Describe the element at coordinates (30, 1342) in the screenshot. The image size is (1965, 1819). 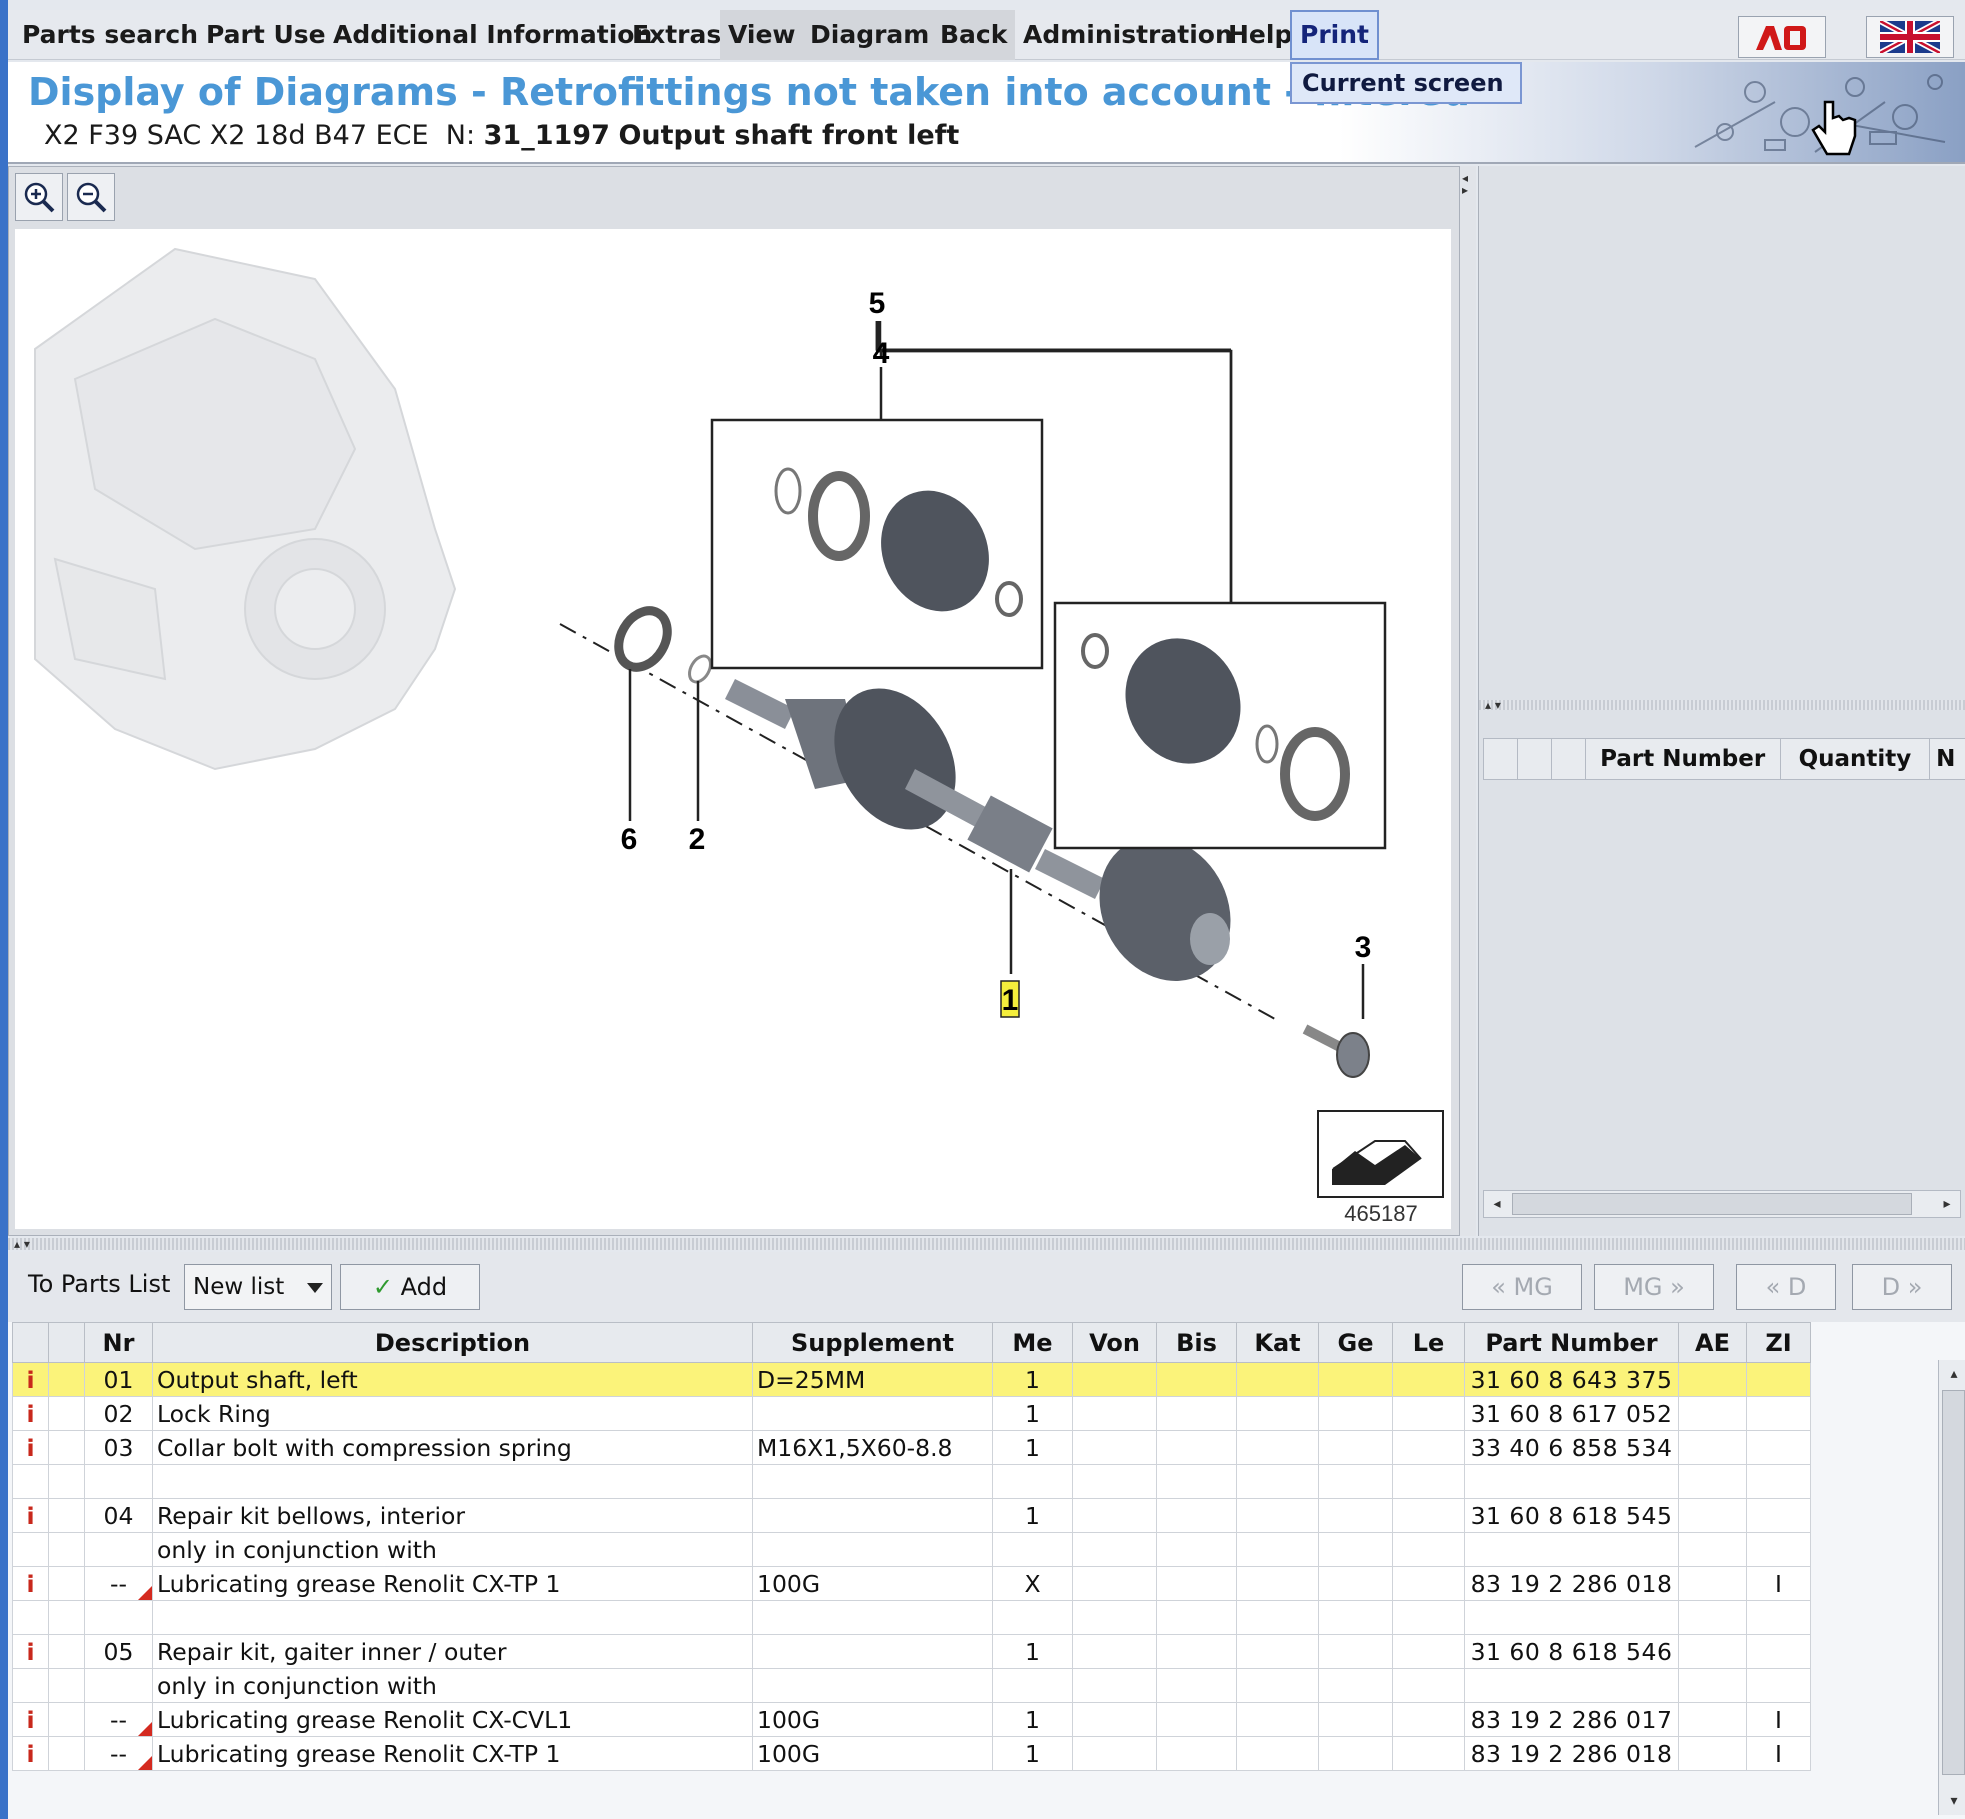
I see `col-info` at that location.